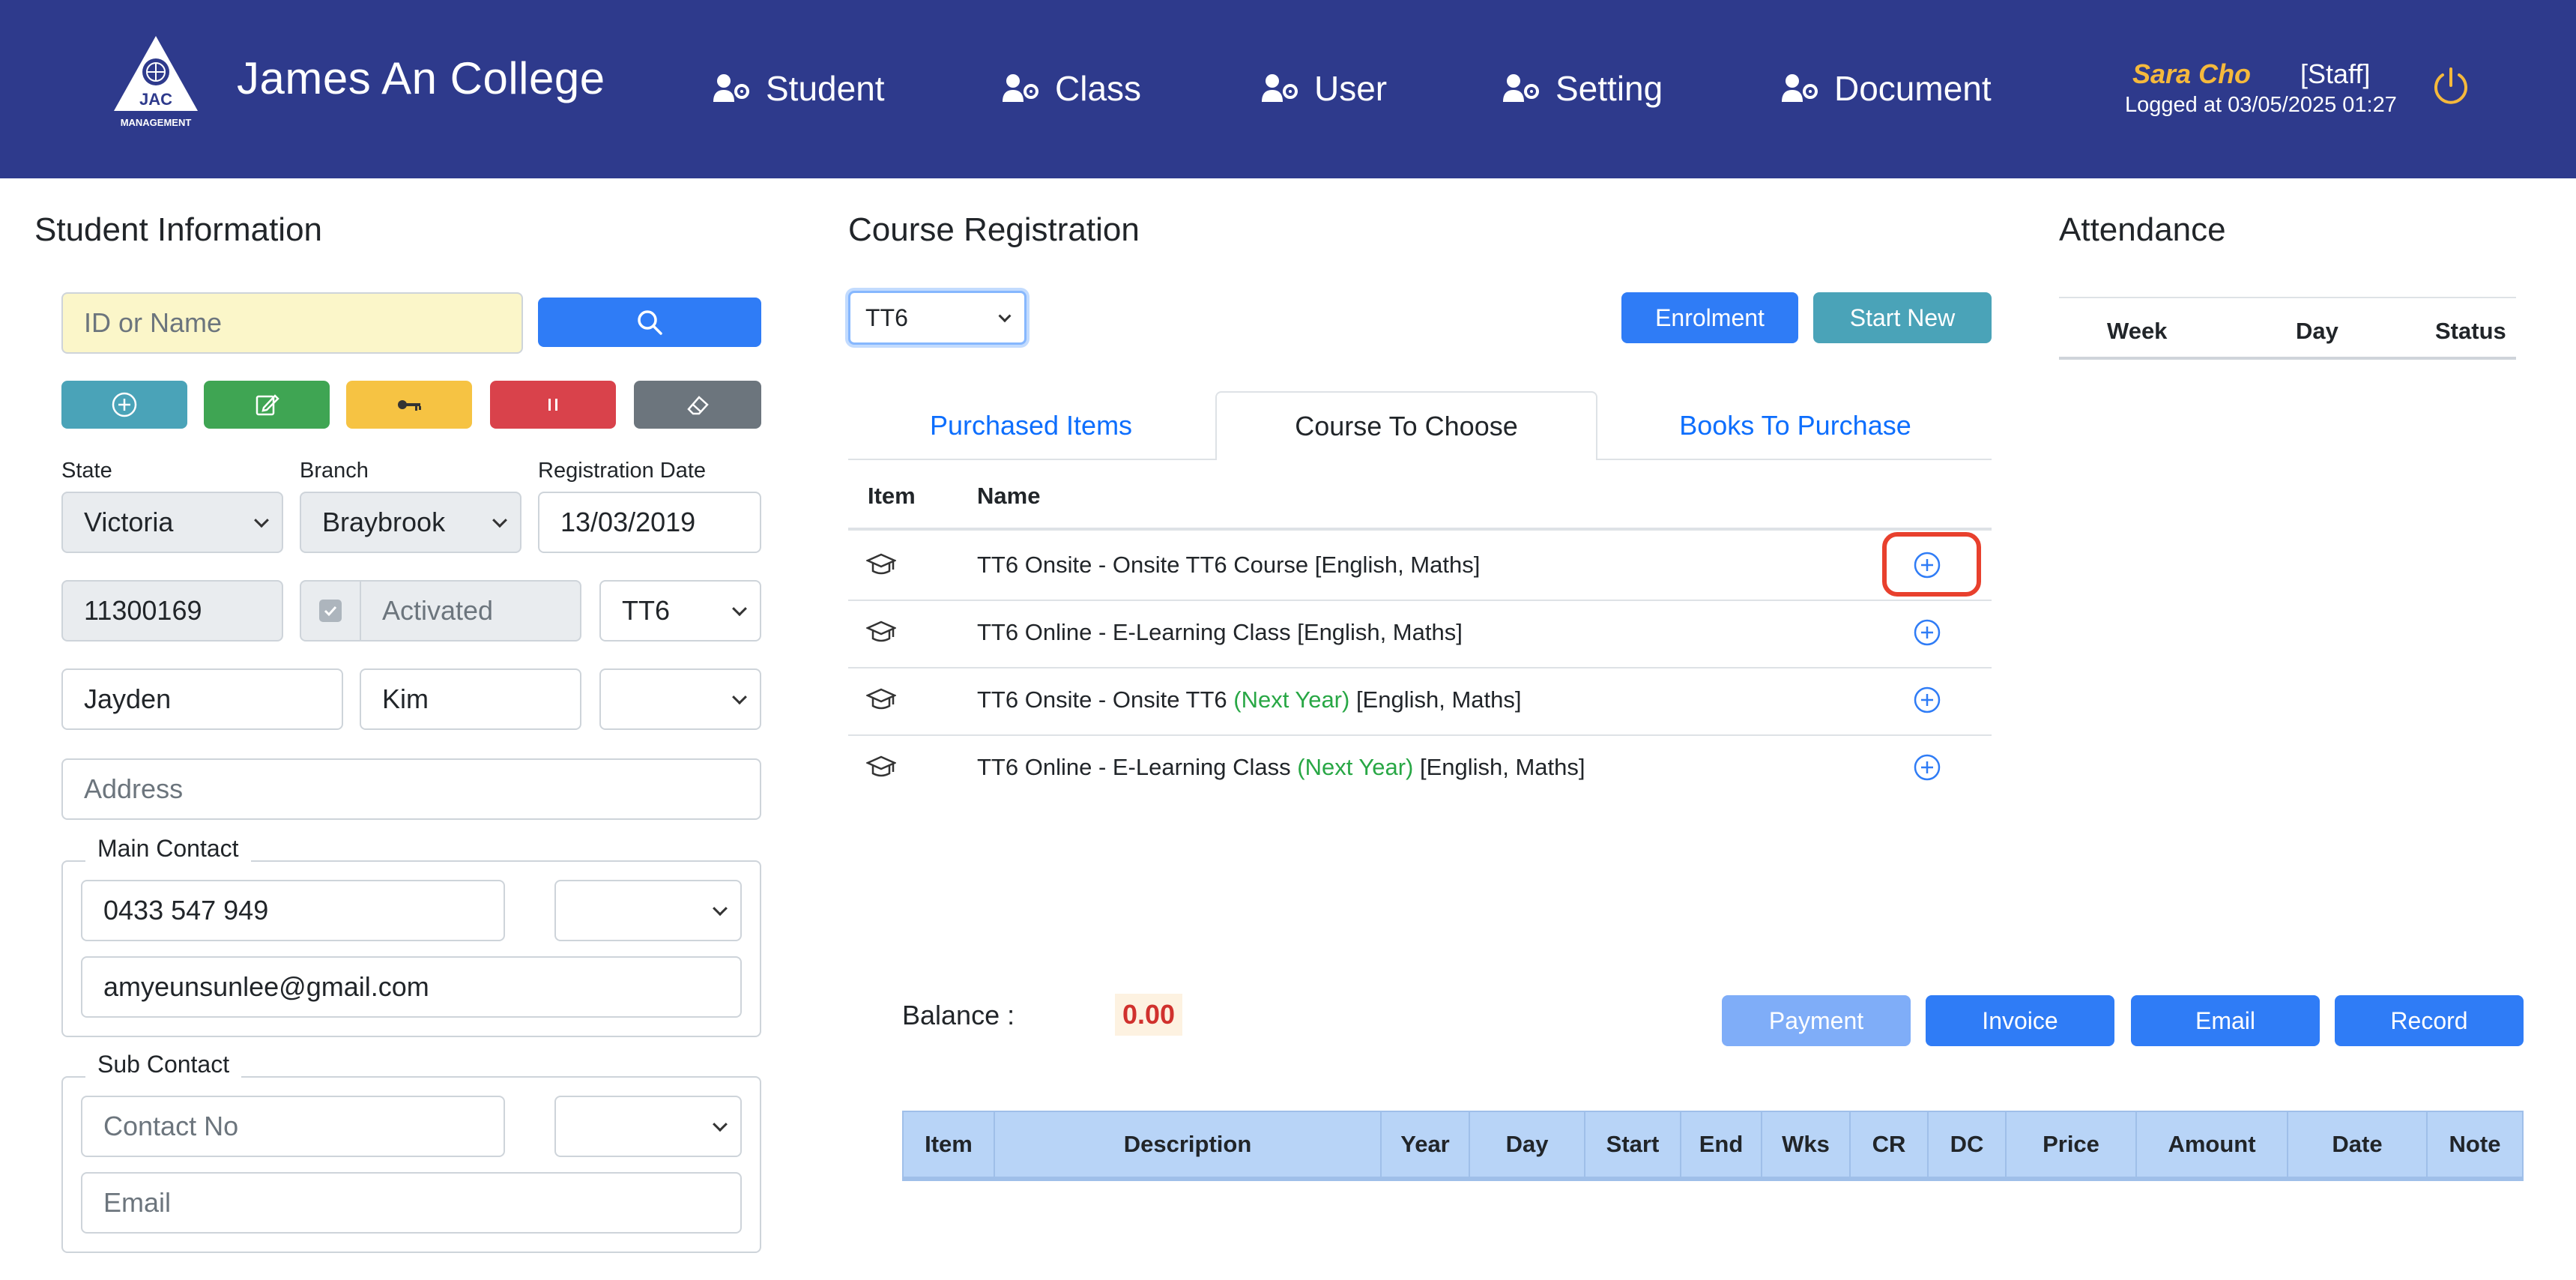 This screenshot has width=2576, height=1280. What do you see at coordinates (2142, 230) in the screenshot?
I see `attendance-title: Attendance` at bounding box center [2142, 230].